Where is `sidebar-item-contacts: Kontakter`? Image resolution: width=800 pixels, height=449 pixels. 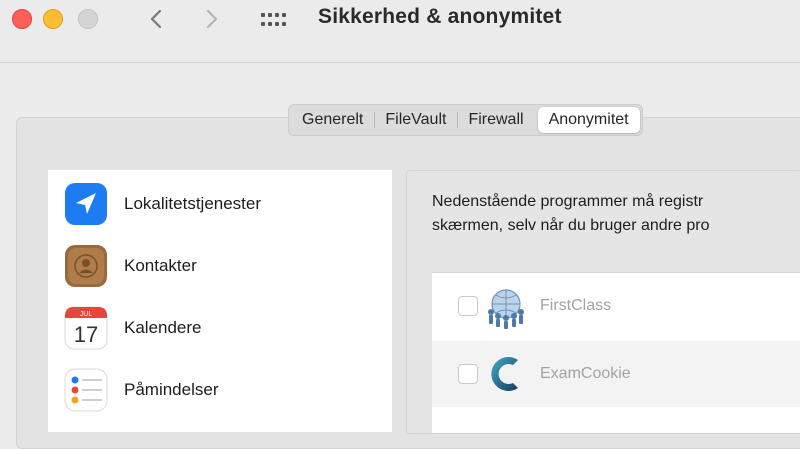
sidebar-item-contacts: Kontakter is located at coordinates (130, 266).